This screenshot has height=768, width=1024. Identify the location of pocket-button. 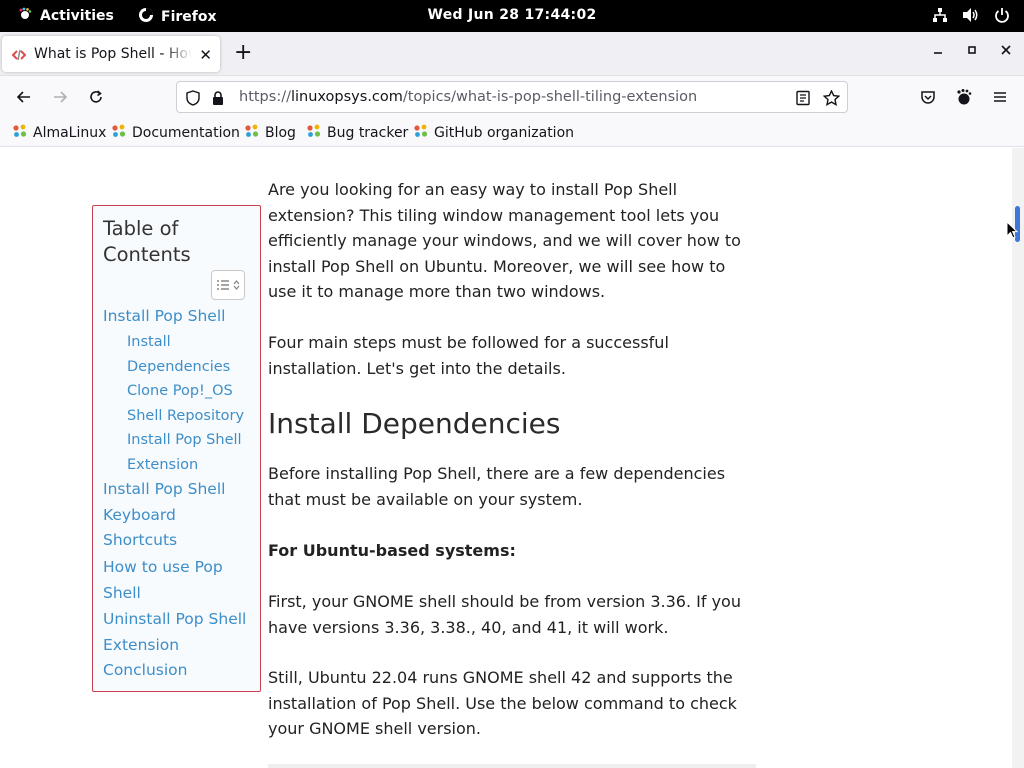
(928, 97).